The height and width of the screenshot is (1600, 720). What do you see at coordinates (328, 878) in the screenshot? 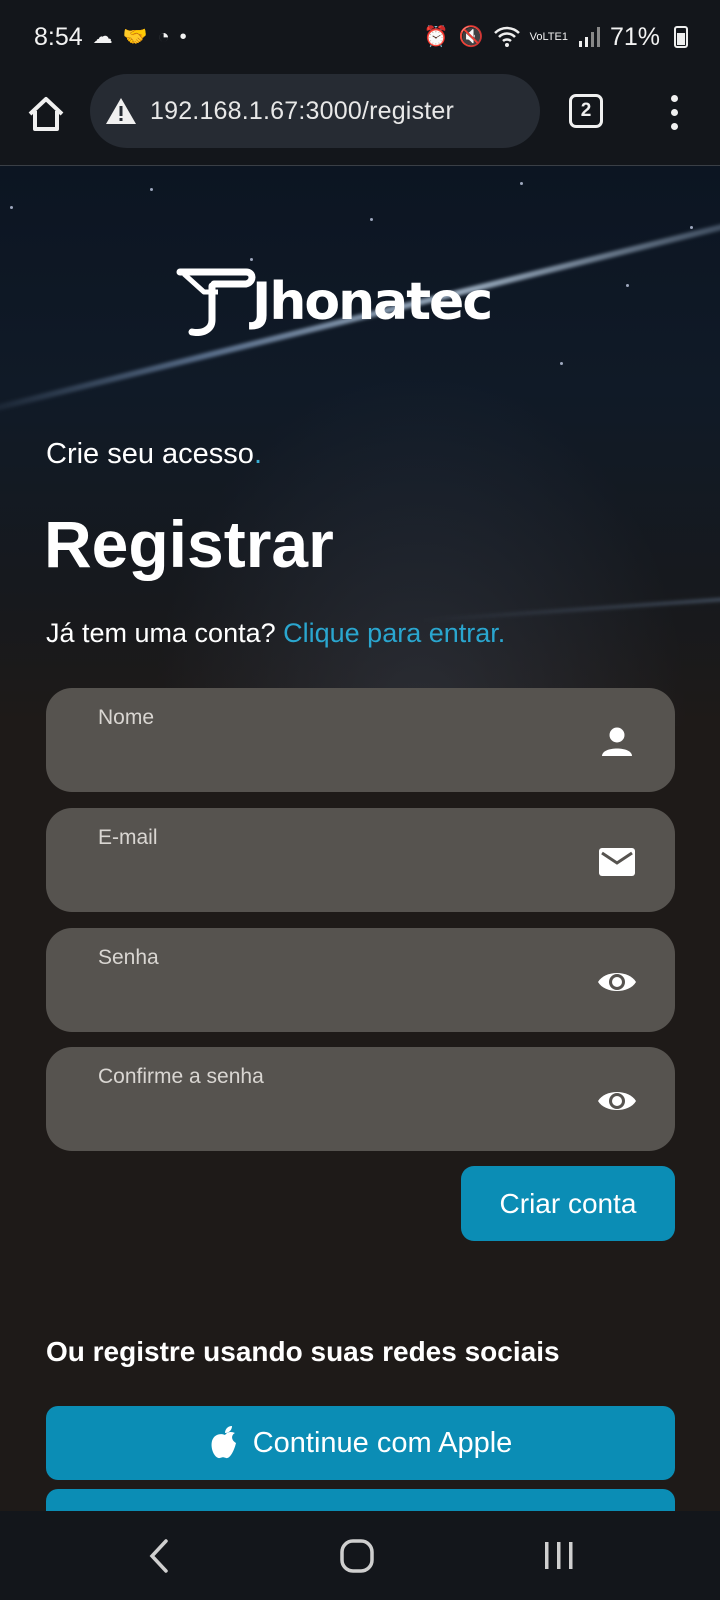
I see `email-input` at bounding box center [328, 878].